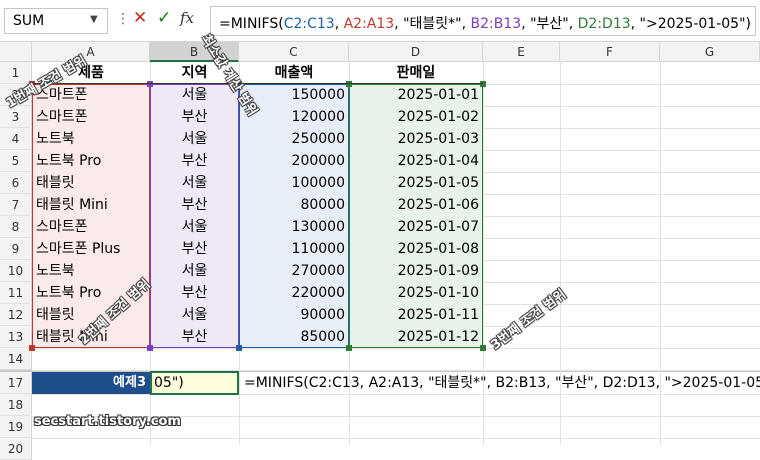  What do you see at coordinates (432, 24) in the screenshot?
I see `formula-token: , "태블릿*",` at bounding box center [432, 24].